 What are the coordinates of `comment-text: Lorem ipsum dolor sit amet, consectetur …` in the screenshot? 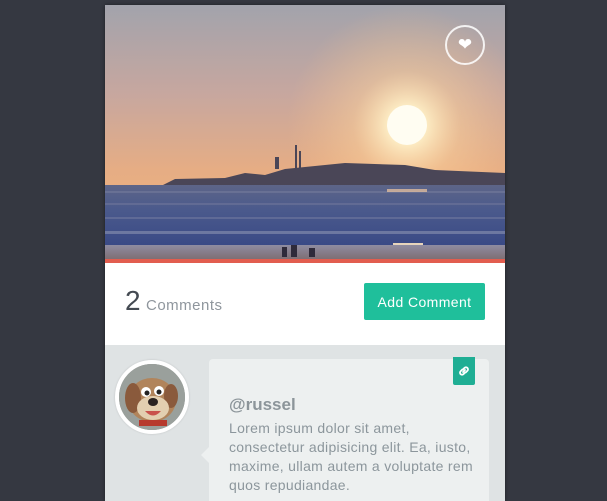 It's located at (351, 456).